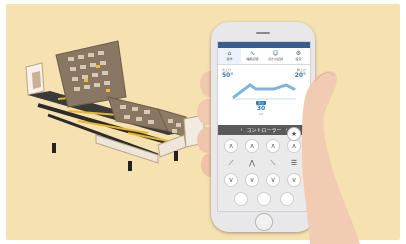 The height and width of the screenshot is (244, 406). What do you see at coordinates (229, 56) in the screenshot?
I see `tab-operation: ⌂ 操作` at bounding box center [229, 56].